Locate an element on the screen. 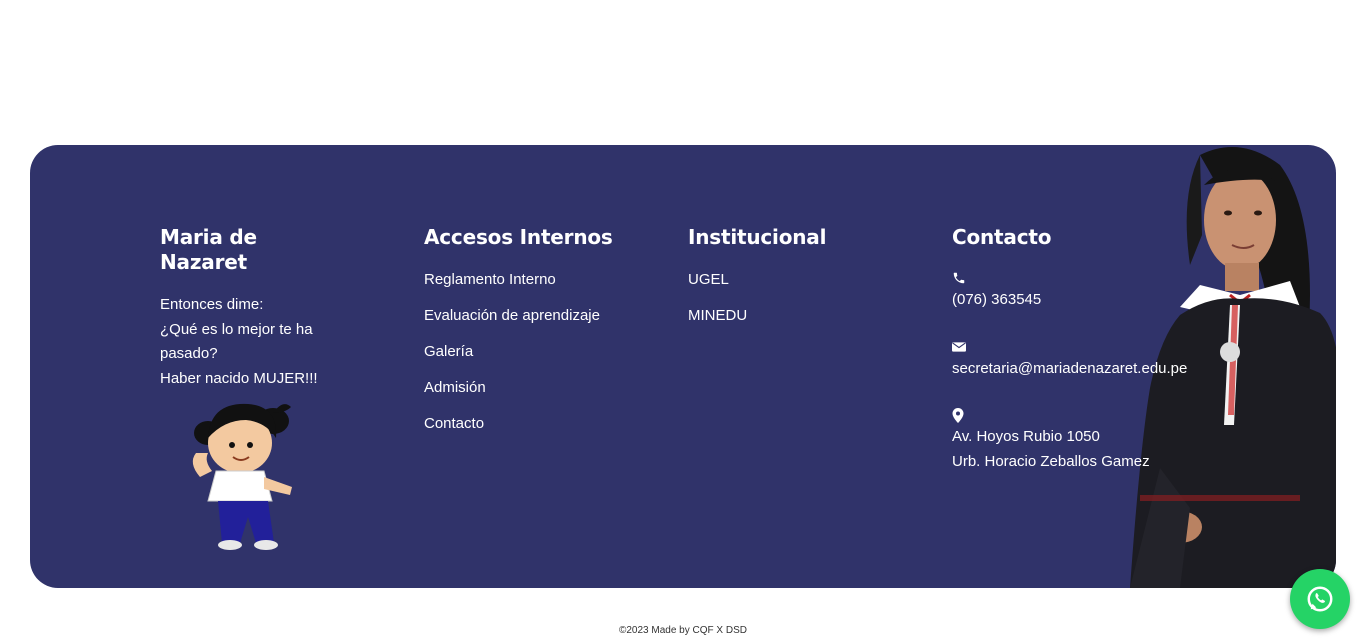  footer-title-internal: Accesos Internos is located at coordinates (518, 237).